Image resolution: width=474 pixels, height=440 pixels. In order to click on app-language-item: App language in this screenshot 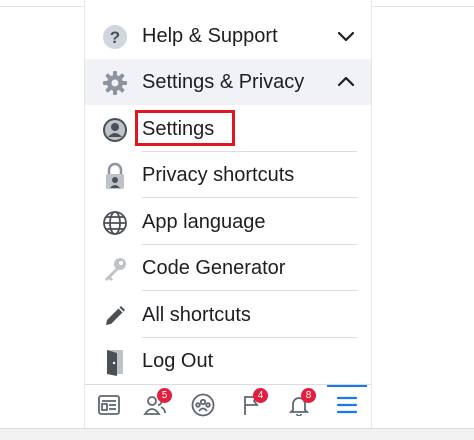, I will do `click(228, 222)`.